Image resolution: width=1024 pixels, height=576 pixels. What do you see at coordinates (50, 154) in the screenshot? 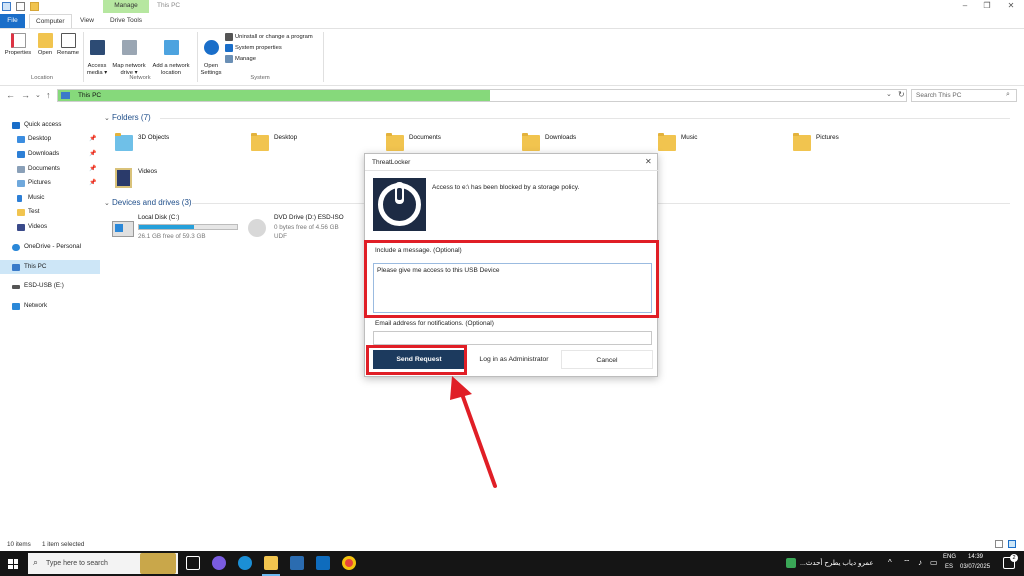
I see `sidebar-item-downloads: Downloads 📌` at bounding box center [50, 154].